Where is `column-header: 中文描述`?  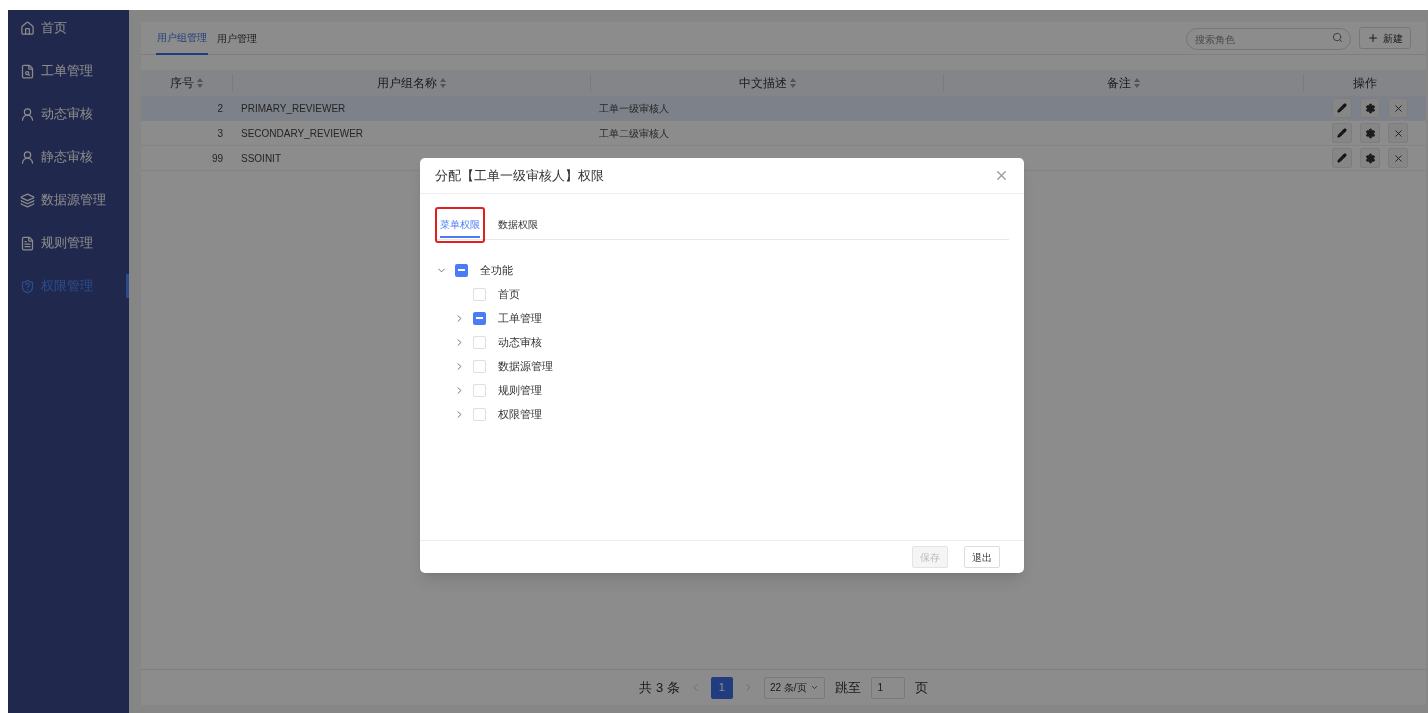
column-header: 中文描述 is located at coordinates (767, 83).